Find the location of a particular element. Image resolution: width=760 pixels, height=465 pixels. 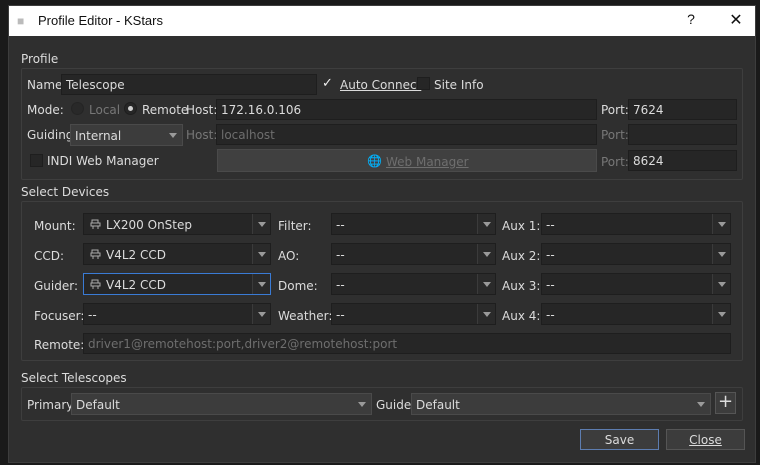

web-port-label: Port: is located at coordinates (615, 162).